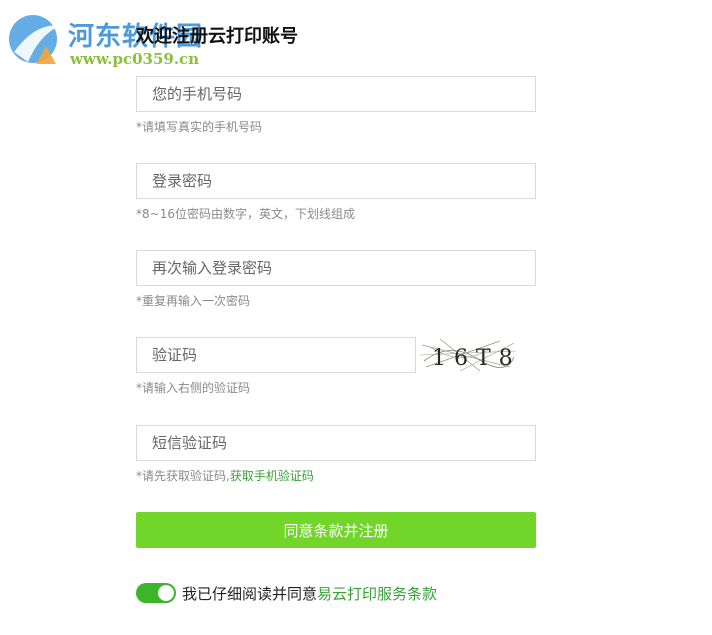  I want to click on terms-link: 易云打印服务条款, so click(377, 593).